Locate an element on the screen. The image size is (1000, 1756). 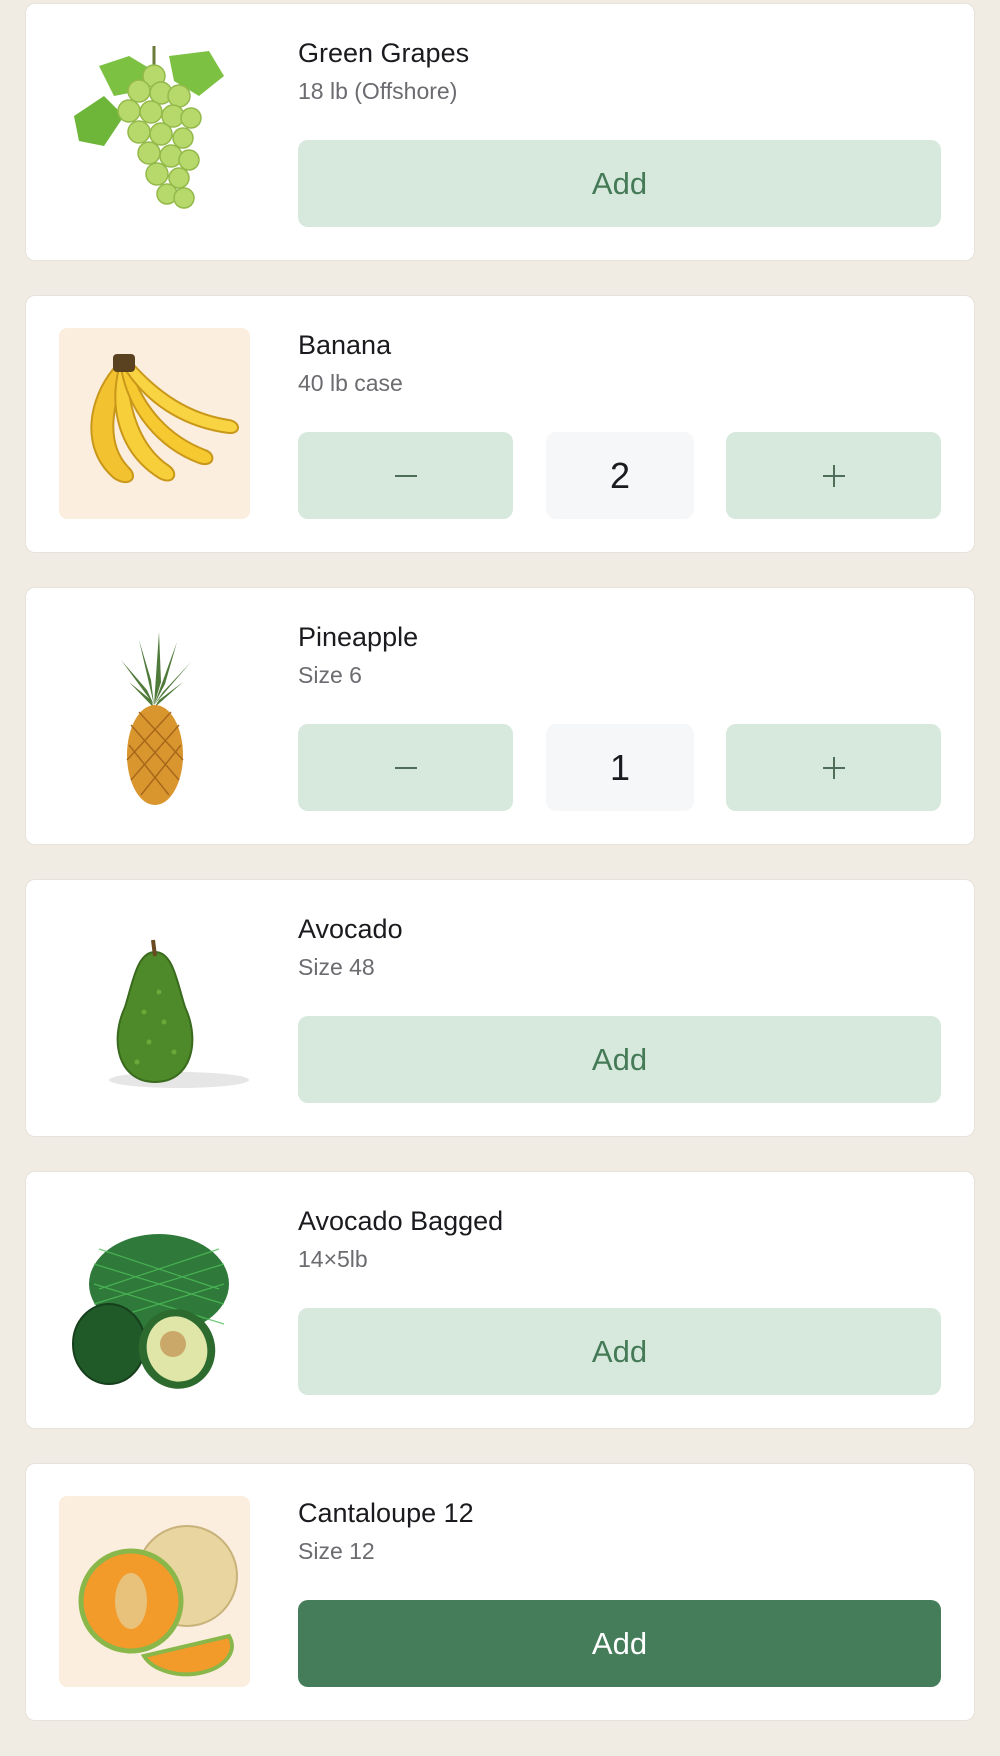
banana-image is located at coordinates (154, 423).